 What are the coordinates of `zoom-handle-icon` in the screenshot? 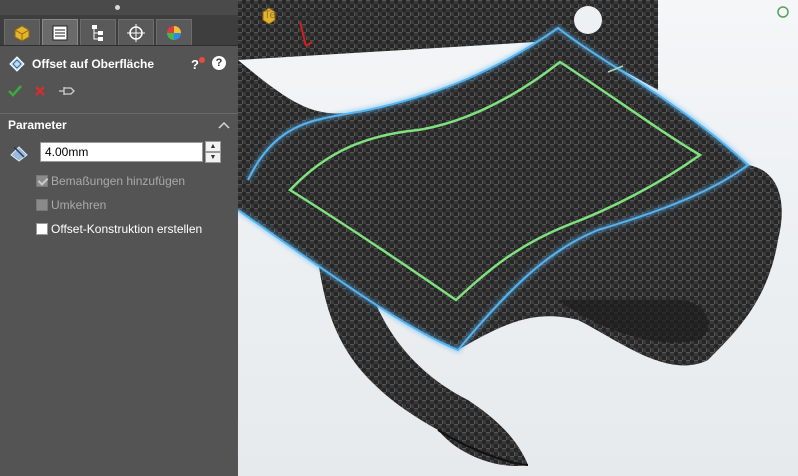 It's located at (783, 12).